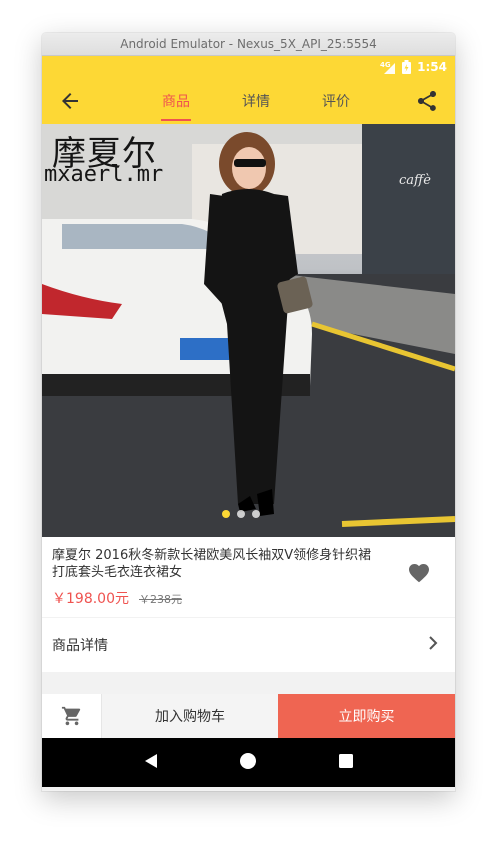 This screenshot has width=497, height=841. Describe the element at coordinates (190, 716) in the screenshot. I see `add-to-cart-button: 加入购物车` at that location.